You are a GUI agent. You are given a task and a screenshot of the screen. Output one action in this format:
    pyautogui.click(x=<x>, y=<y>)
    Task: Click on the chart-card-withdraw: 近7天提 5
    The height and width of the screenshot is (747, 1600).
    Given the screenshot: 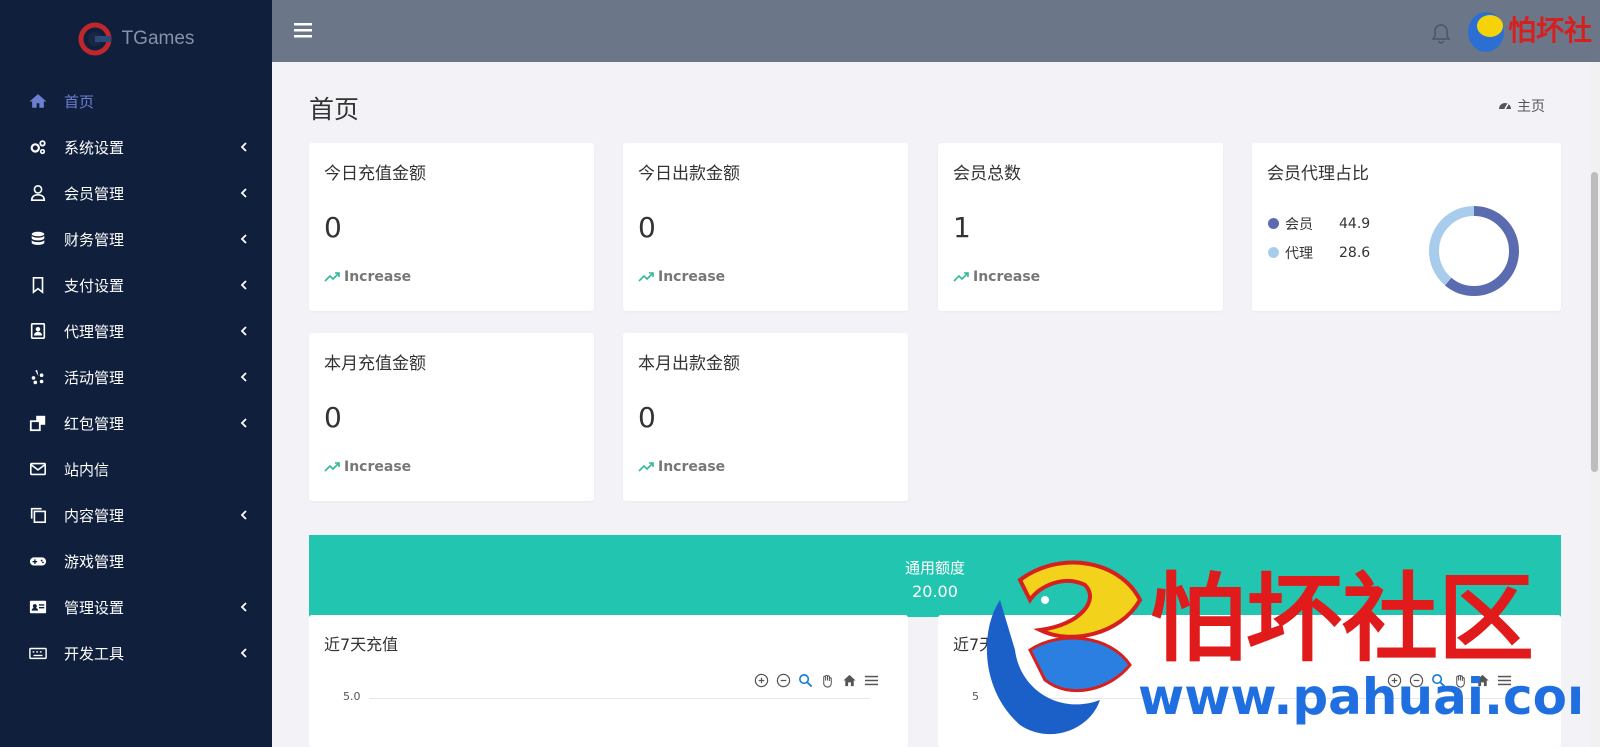 What is the action you would take?
    pyautogui.click(x=1249, y=681)
    